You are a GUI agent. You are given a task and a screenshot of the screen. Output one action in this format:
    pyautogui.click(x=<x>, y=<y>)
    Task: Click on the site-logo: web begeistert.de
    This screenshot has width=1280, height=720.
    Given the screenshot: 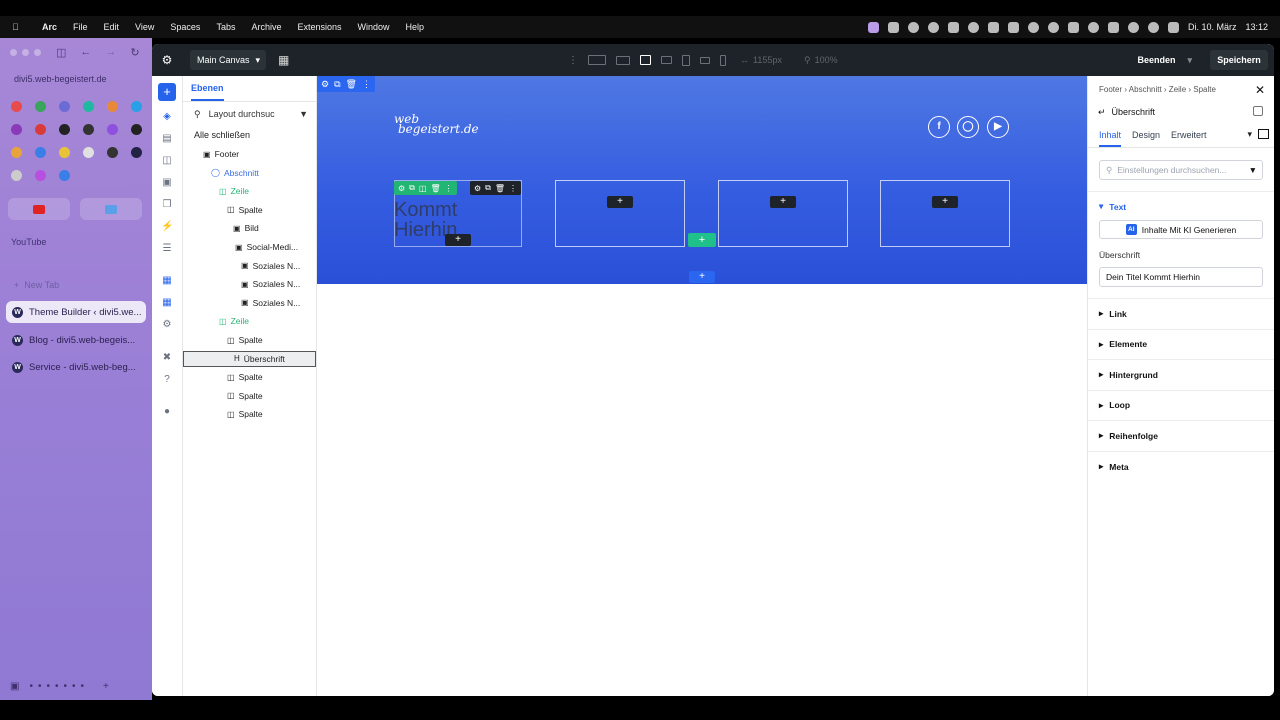 What is the action you would take?
    pyautogui.click(x=436, y=124)
    